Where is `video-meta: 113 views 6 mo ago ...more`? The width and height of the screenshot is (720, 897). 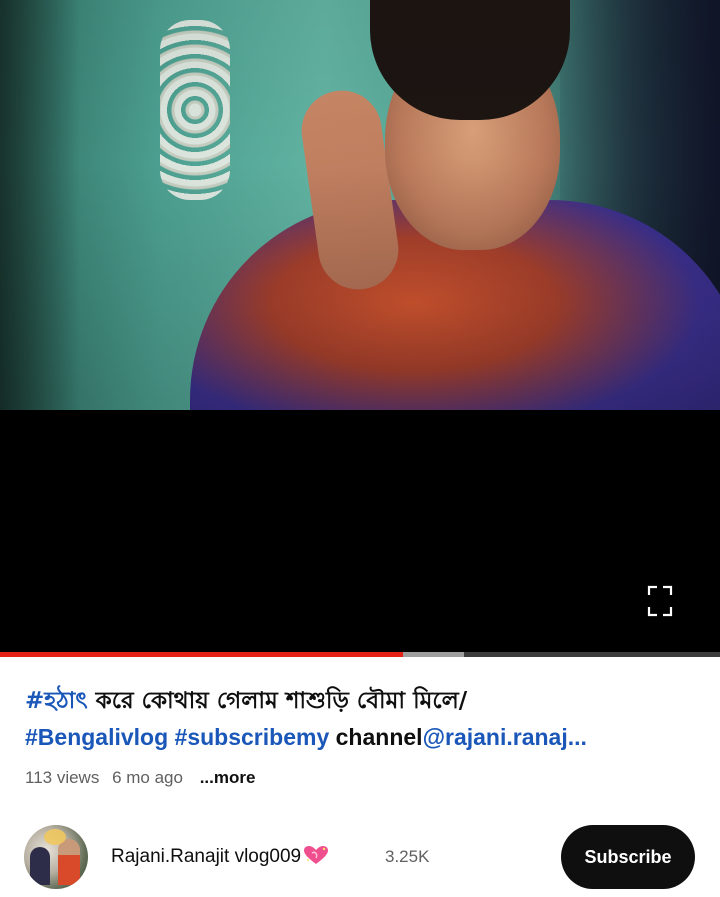
video-meta: 113 views 6 mo ago ...more is located at coordinates (144, 778).